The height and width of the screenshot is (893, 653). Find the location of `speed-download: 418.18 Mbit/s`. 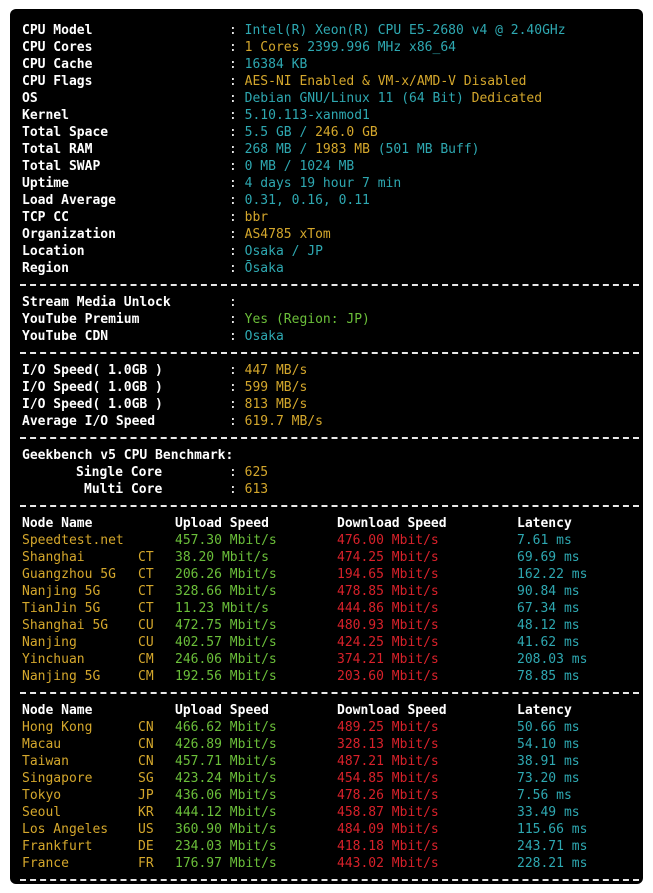

speed-download: 418.18 Mbit/s is located at coordinates (388, 846).